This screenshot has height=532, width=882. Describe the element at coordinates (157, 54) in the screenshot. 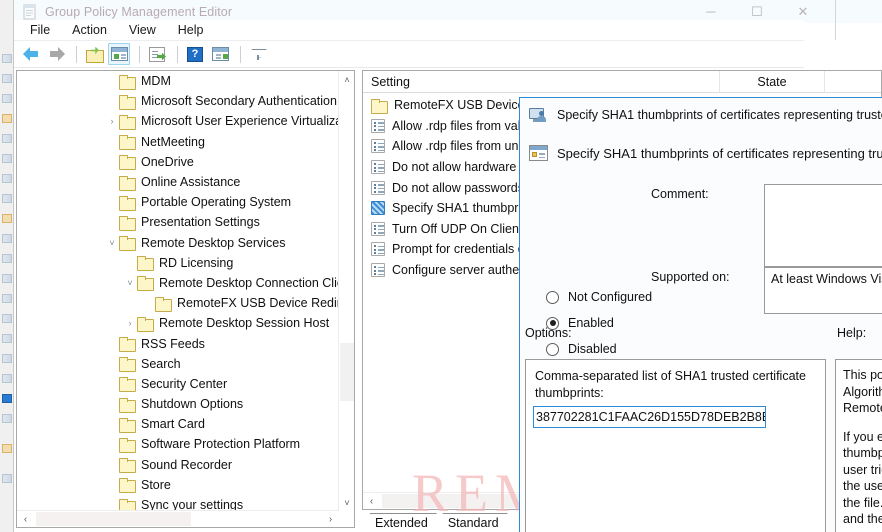

I see `properties-icon` at that location.